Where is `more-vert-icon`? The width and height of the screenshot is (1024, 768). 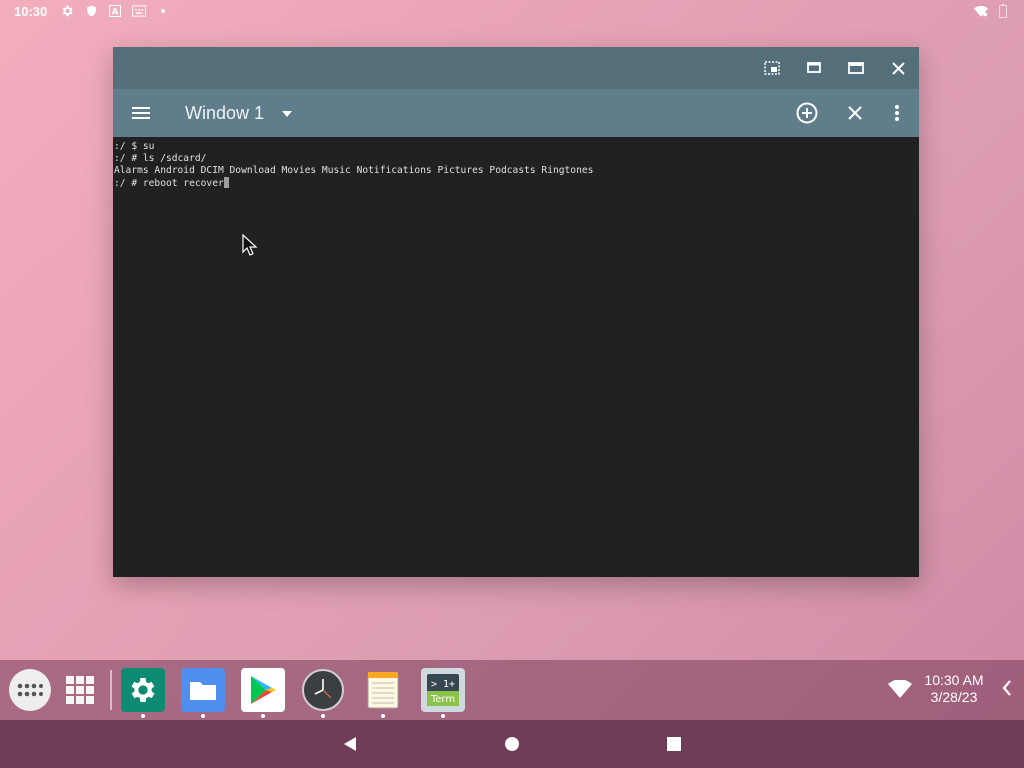 more-vert-icon is located at coordinates (897, 113).